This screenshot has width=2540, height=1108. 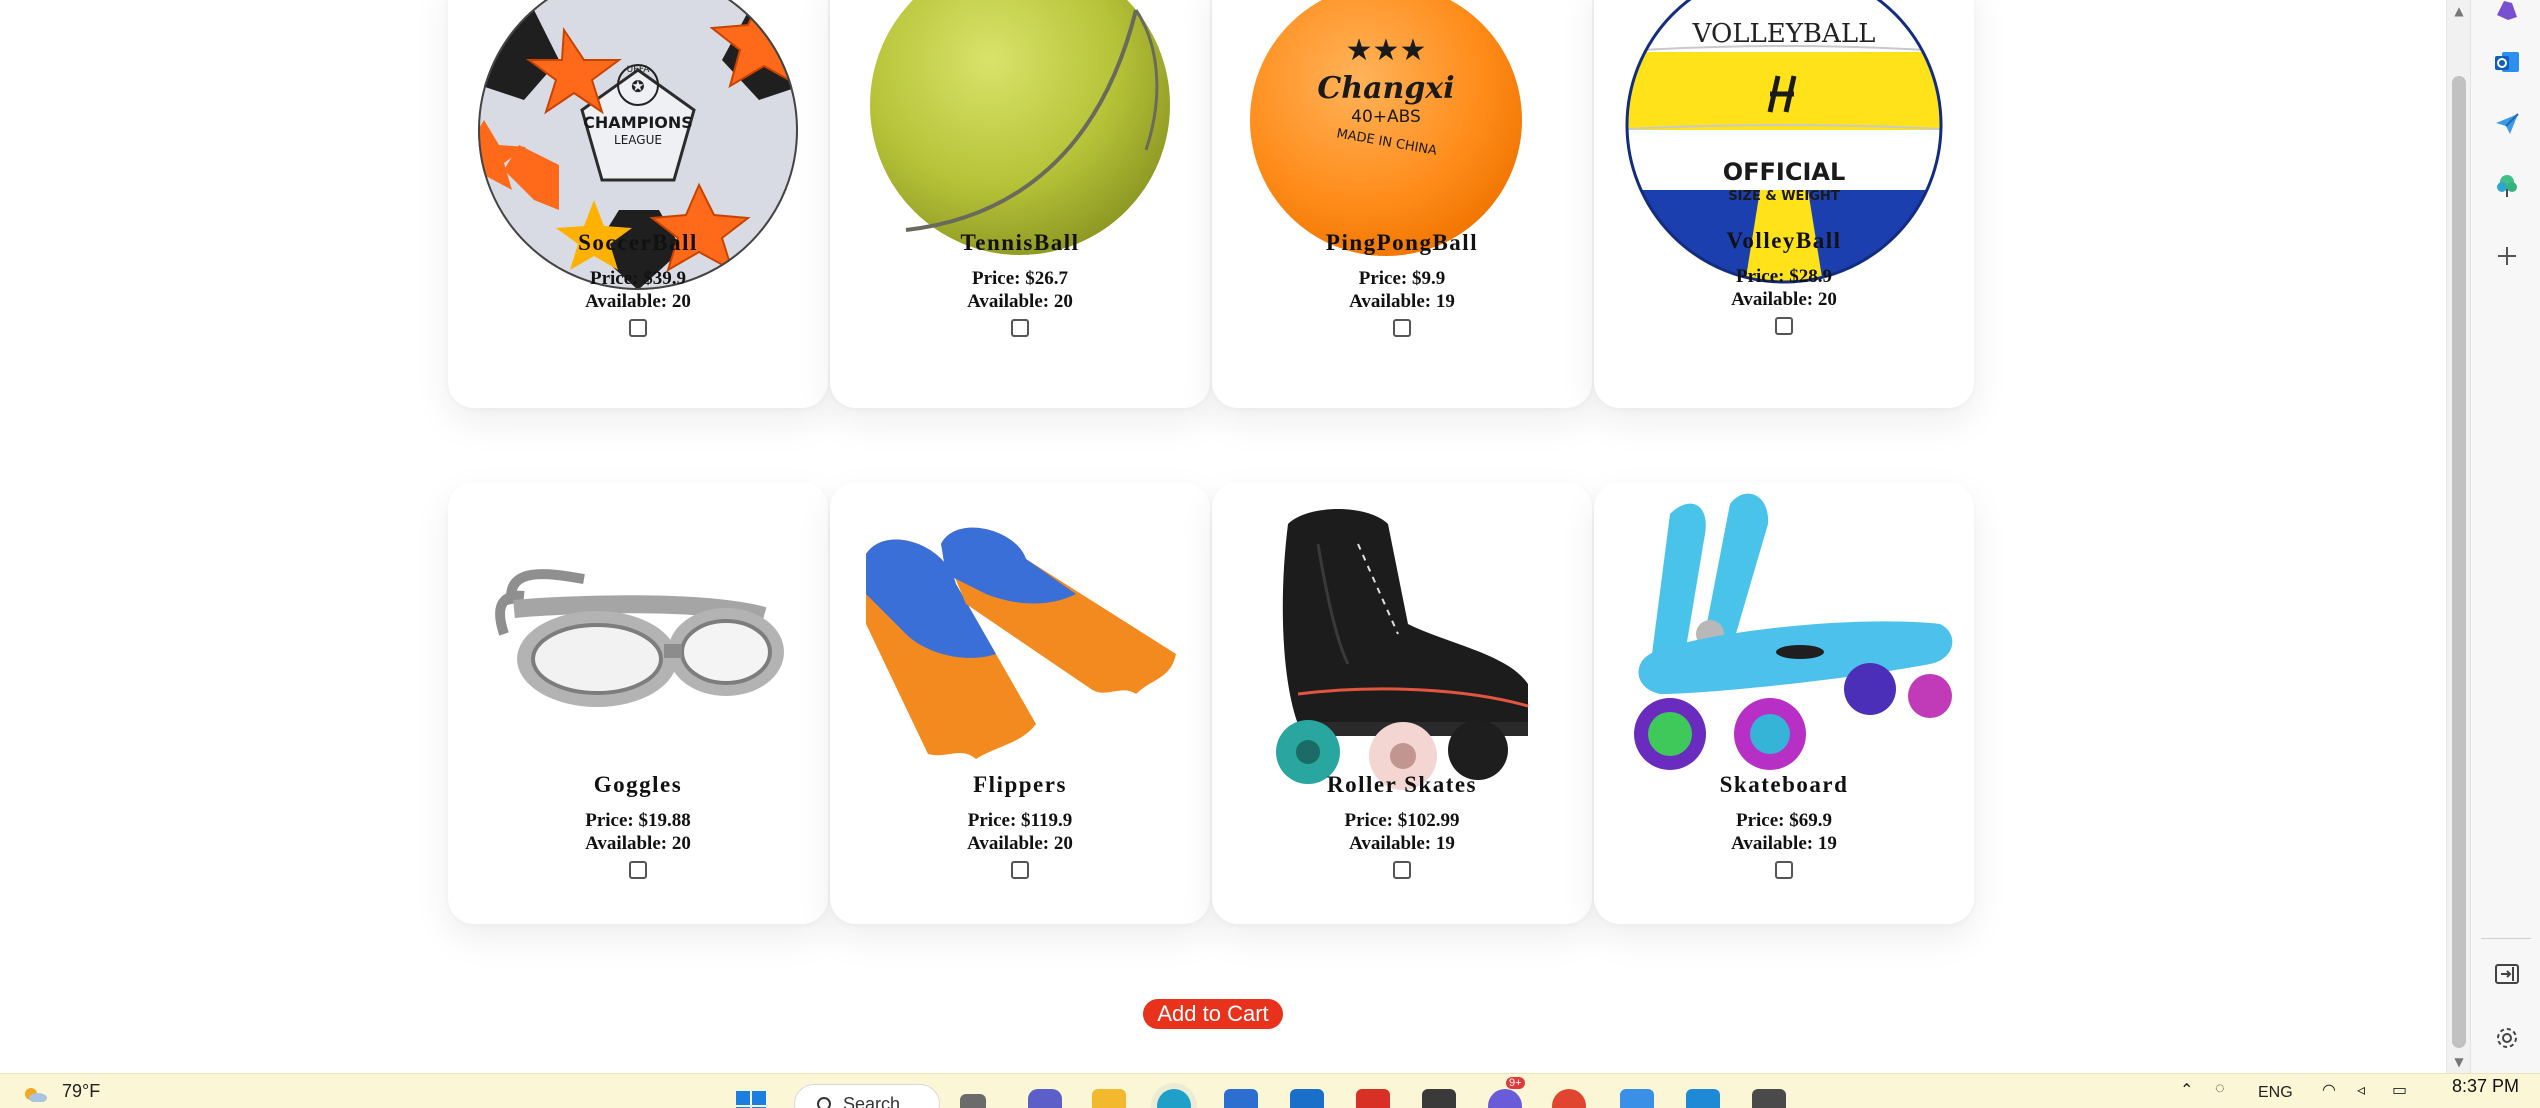 What do you see at coordinates (638, 784) in the screenshot?
I see `product-name: Goggles` at bounding box center [638, 784].